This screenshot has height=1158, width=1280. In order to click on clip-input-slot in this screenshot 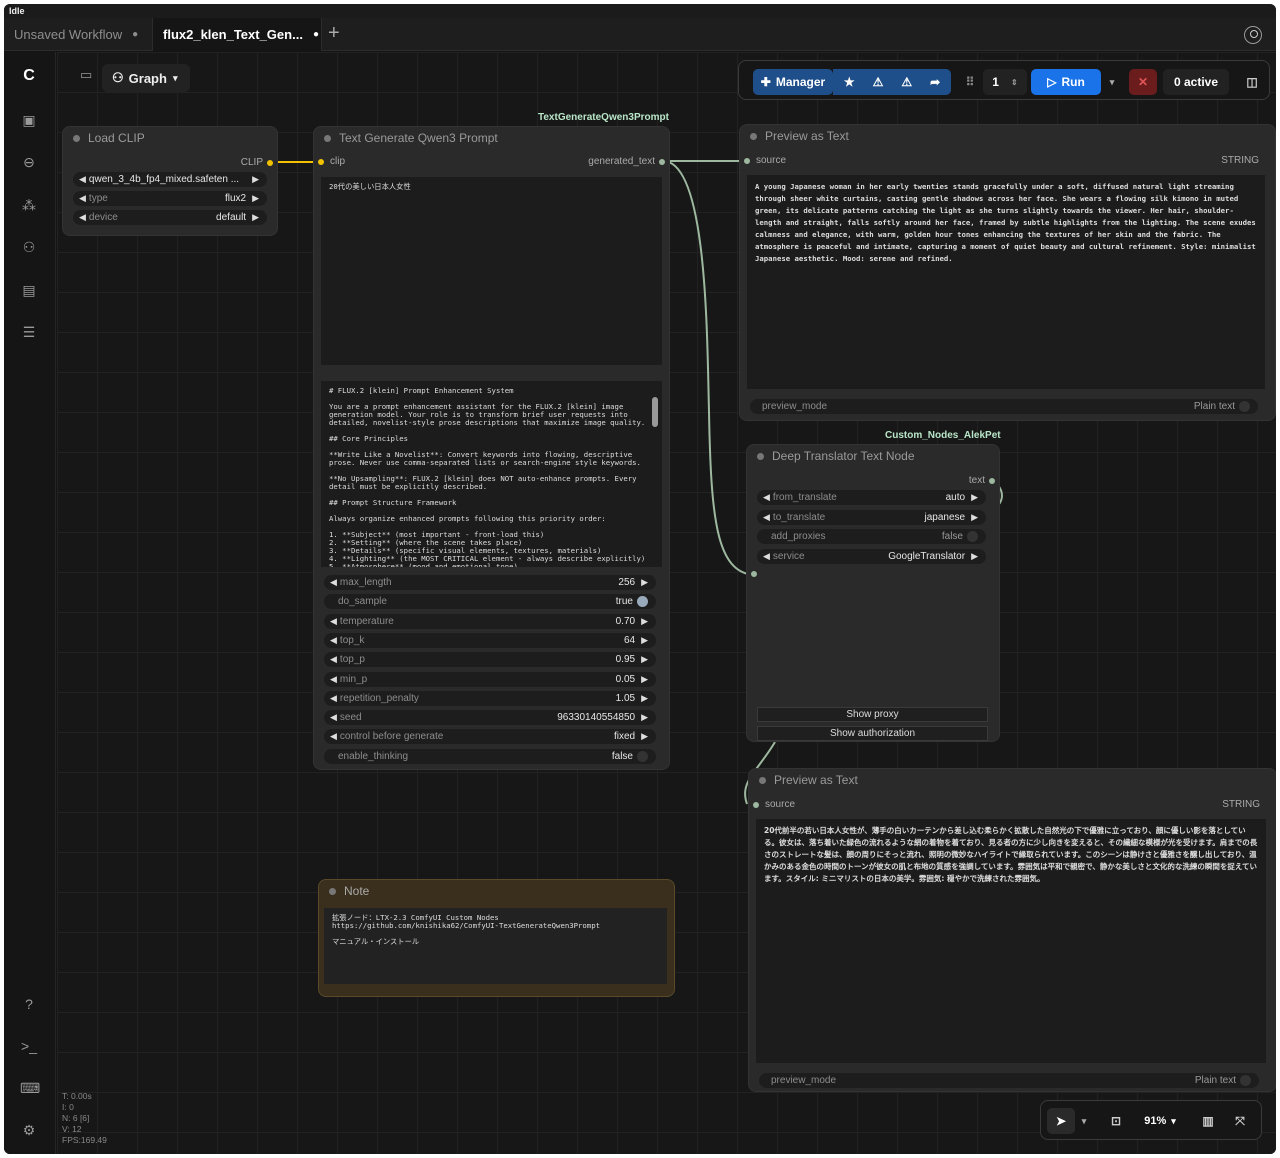, I will do `click(321, 162)`.